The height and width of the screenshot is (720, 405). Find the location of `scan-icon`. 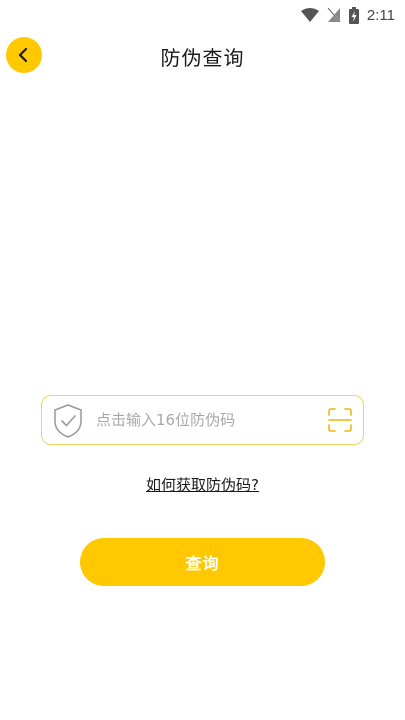

scan-icon is located at coordinates (340, 420).